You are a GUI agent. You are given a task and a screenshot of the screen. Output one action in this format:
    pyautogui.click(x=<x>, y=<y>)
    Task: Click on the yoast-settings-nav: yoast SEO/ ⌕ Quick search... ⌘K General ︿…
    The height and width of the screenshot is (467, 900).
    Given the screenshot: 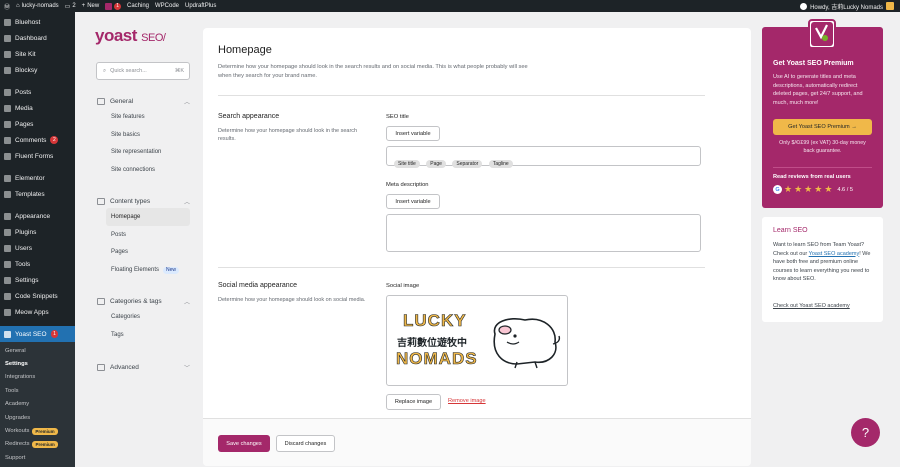 What is the action you would take?
    pyautogui.click(x=137, y=239)
    